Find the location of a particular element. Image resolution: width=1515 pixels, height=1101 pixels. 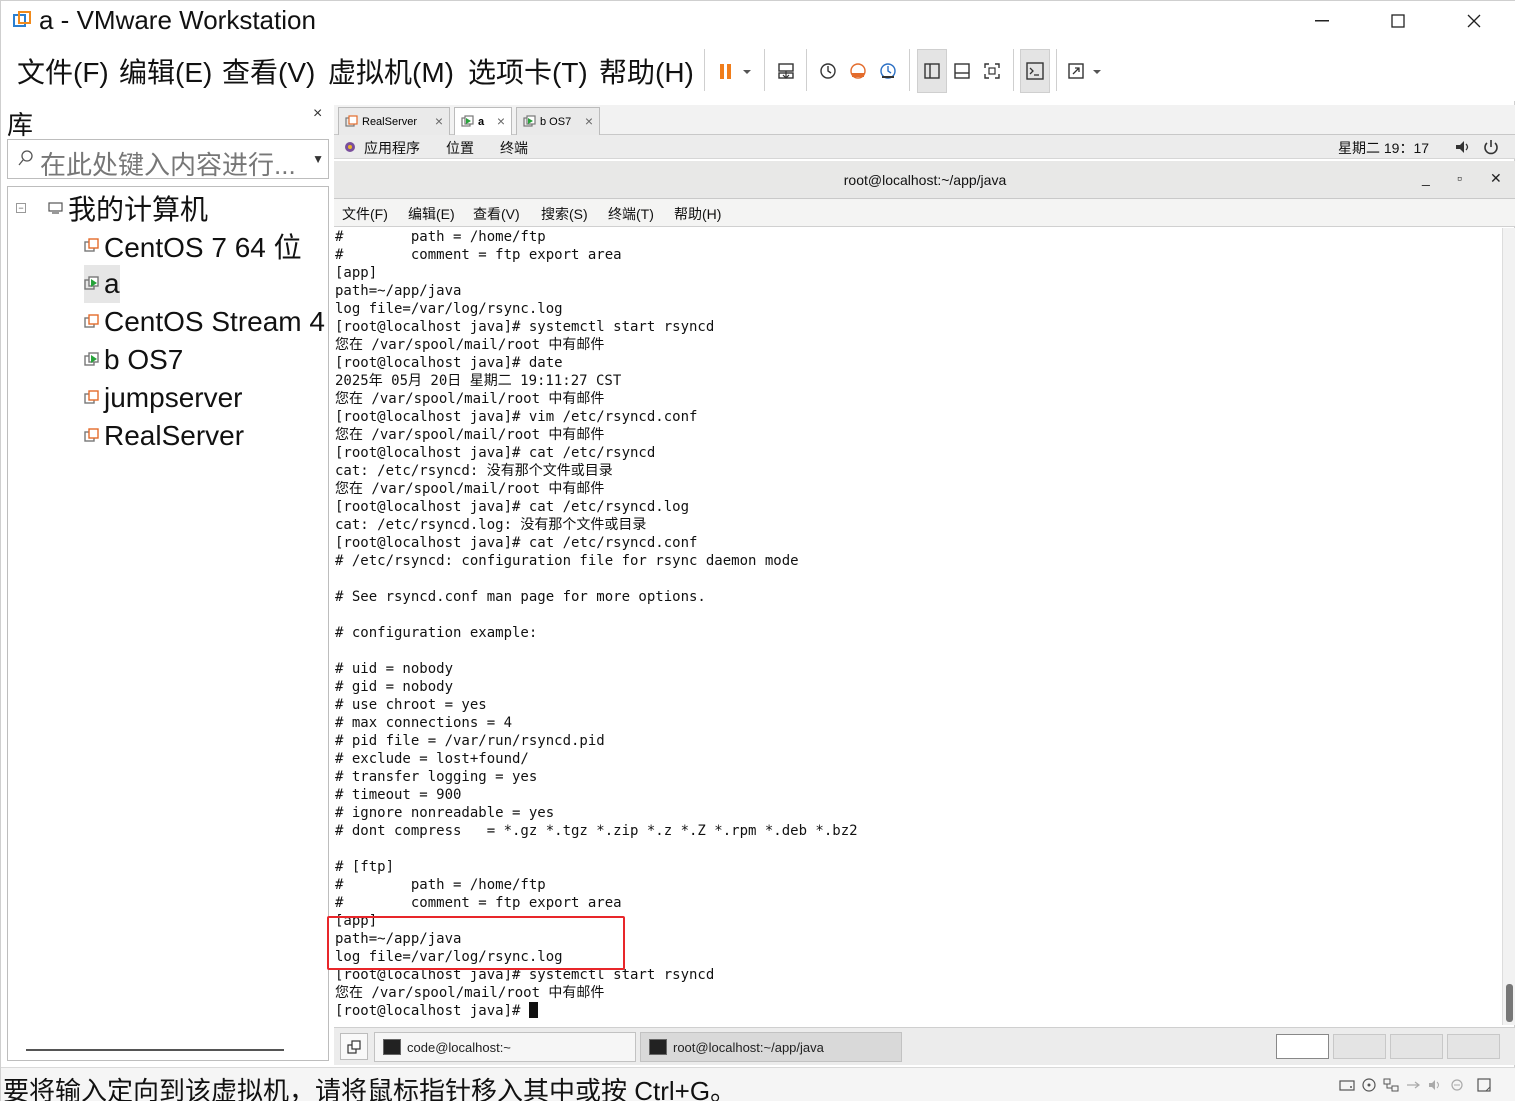

usb-icon is located at coordinates (1413, 1085).